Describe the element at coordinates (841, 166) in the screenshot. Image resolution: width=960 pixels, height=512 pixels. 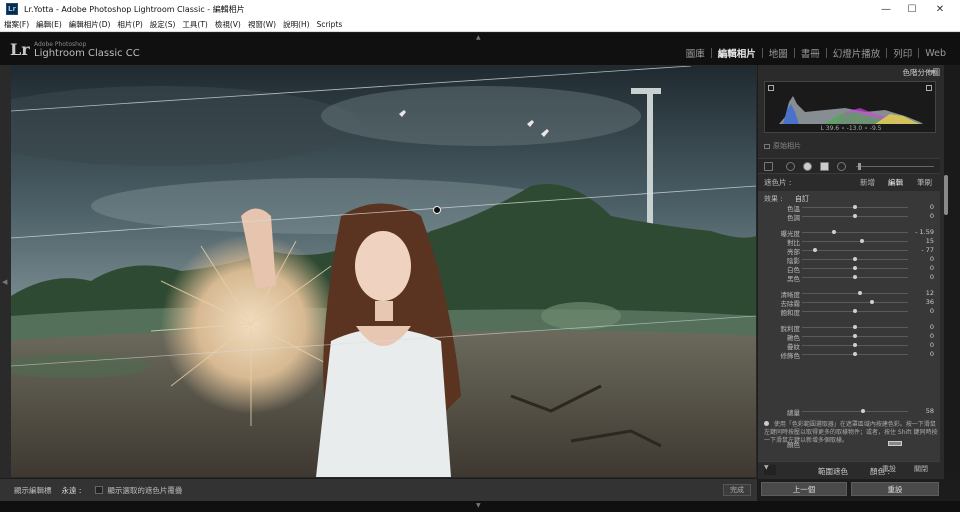
I see `radial-filter-tool-icon` at that location.